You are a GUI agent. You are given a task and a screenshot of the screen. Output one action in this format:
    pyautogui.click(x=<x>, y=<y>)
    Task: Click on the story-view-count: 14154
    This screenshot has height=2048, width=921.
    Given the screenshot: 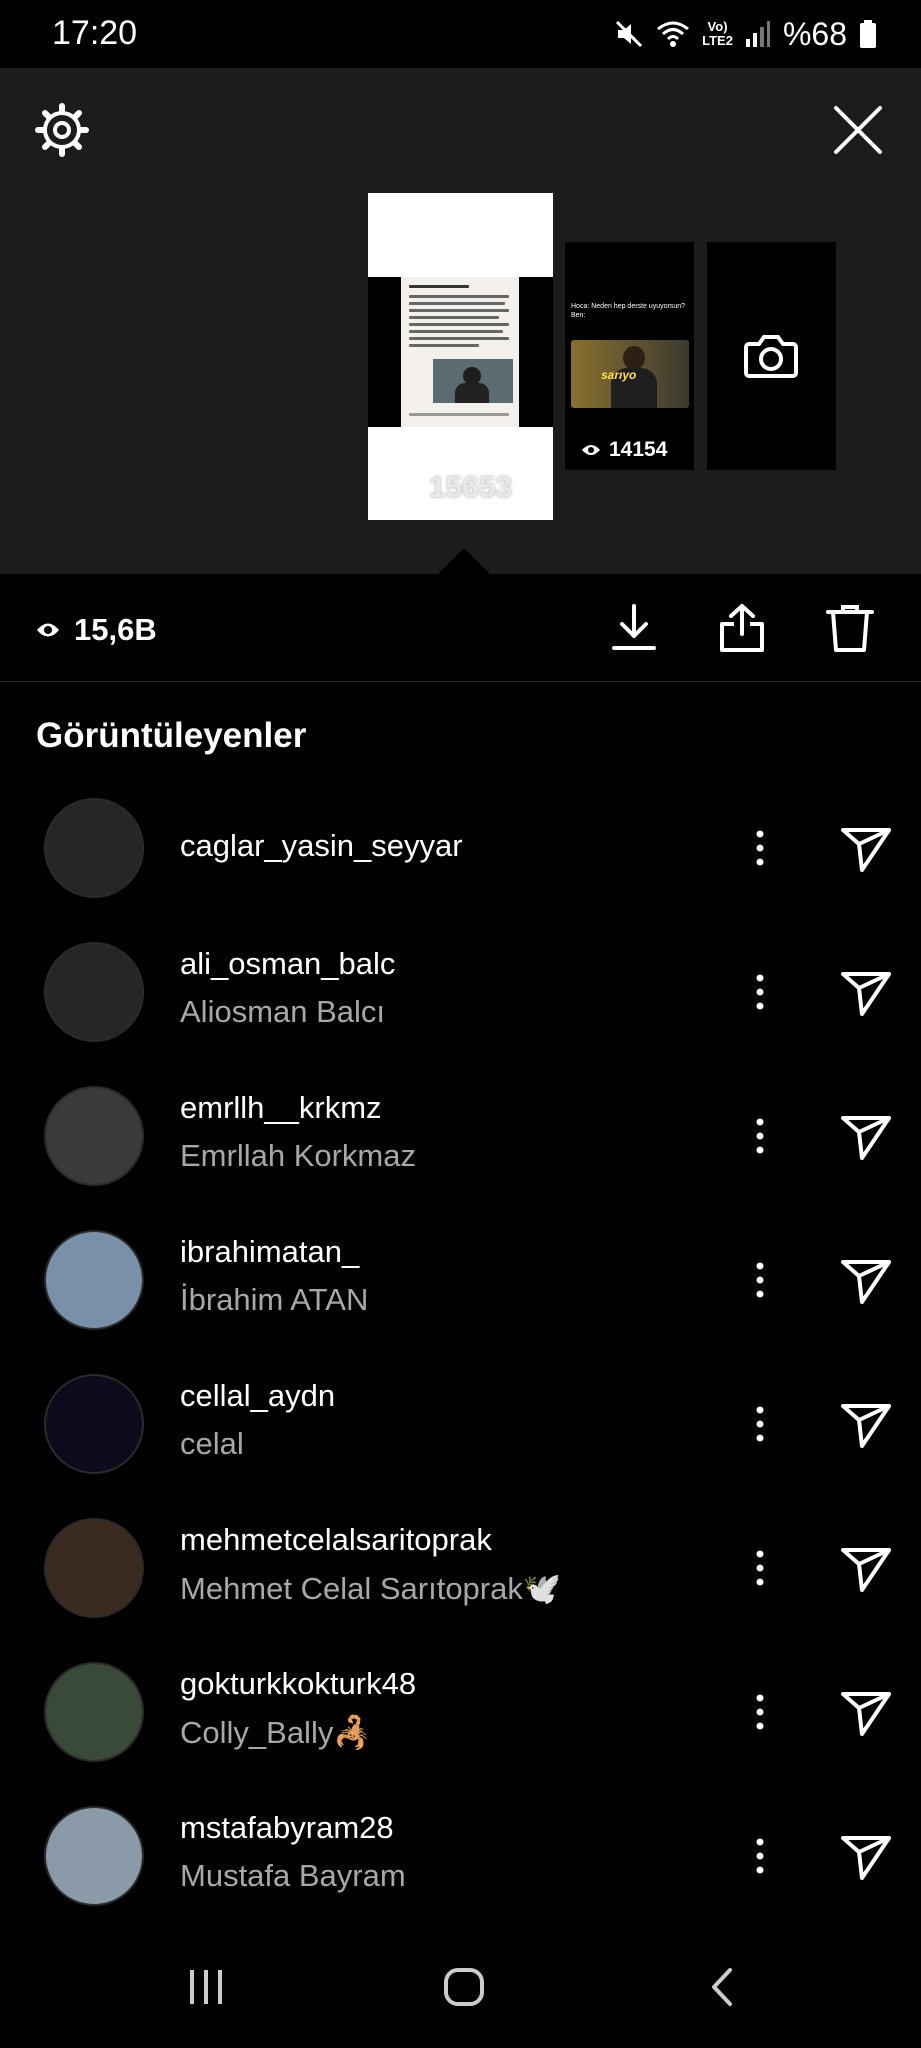 What is the action you would take?
    pyautogui.click(x=624, y=450)
    